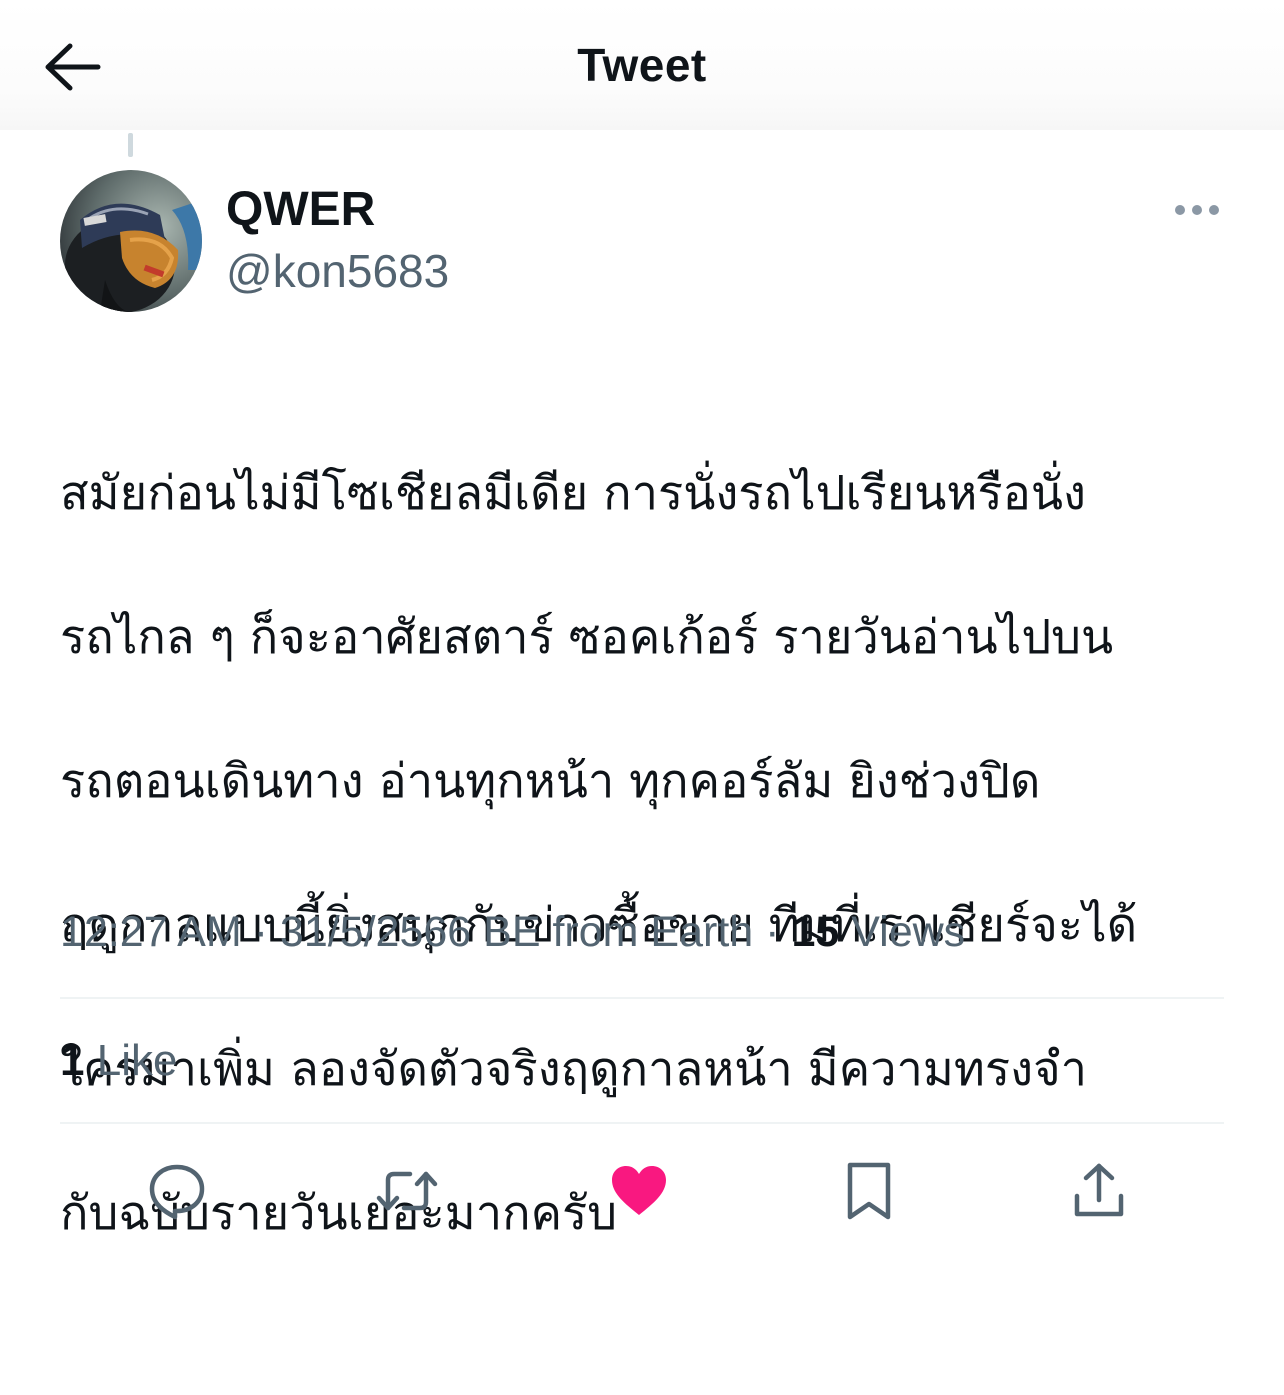 The width and height of the screenshot is (1284, 1395). I want to click on share-button, so click(1099, 1191).